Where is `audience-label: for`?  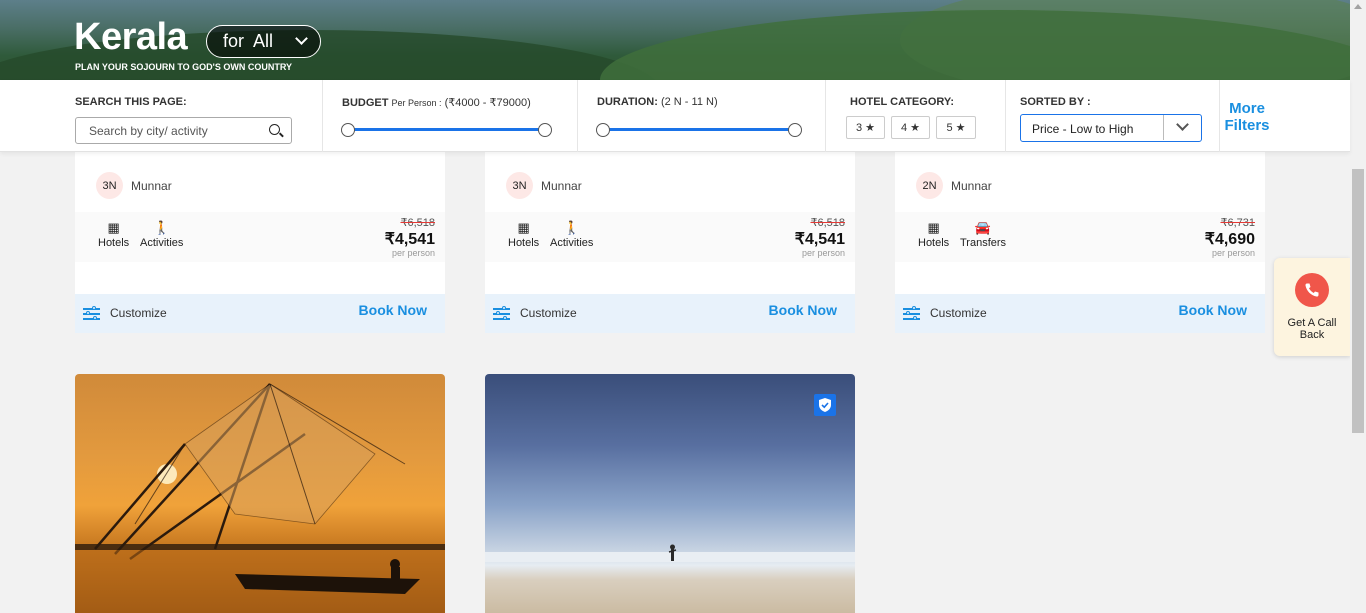
audience-label: for is located at coordinates (234, 41).